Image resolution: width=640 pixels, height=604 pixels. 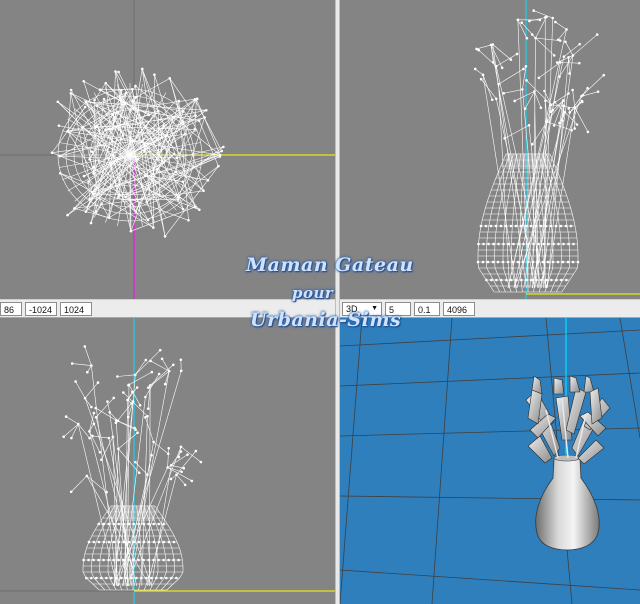 What do you see at coordinates (137, 152) in the screenshot?
I see `top-view-wireframe` at bounding box center [137, 152].